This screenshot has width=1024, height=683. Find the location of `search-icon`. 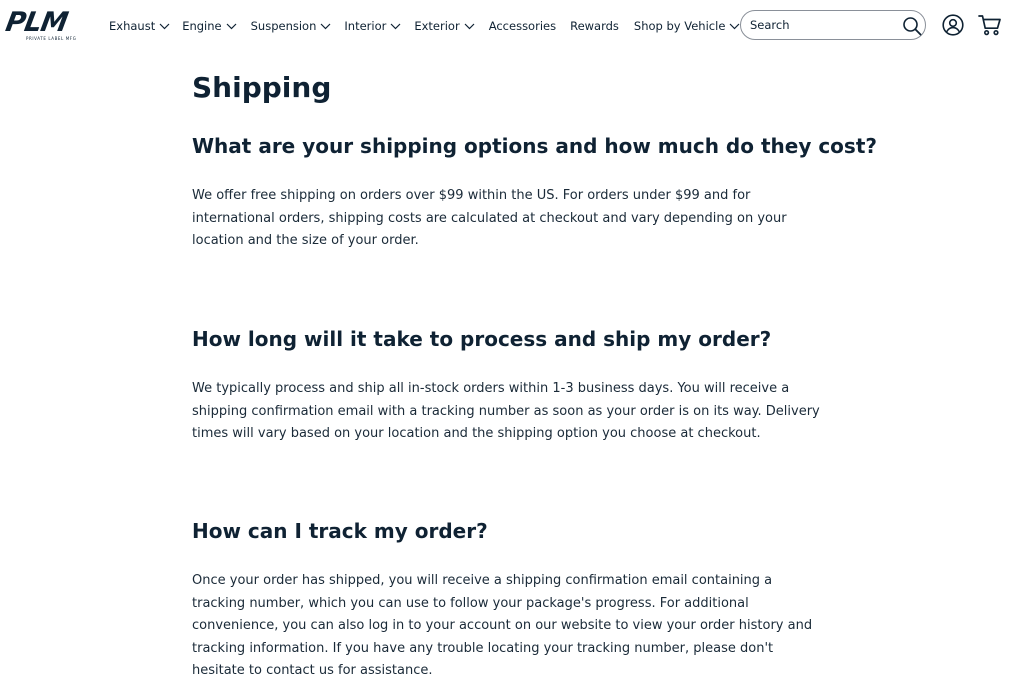

search-icon is located at coordinates (912, 26).